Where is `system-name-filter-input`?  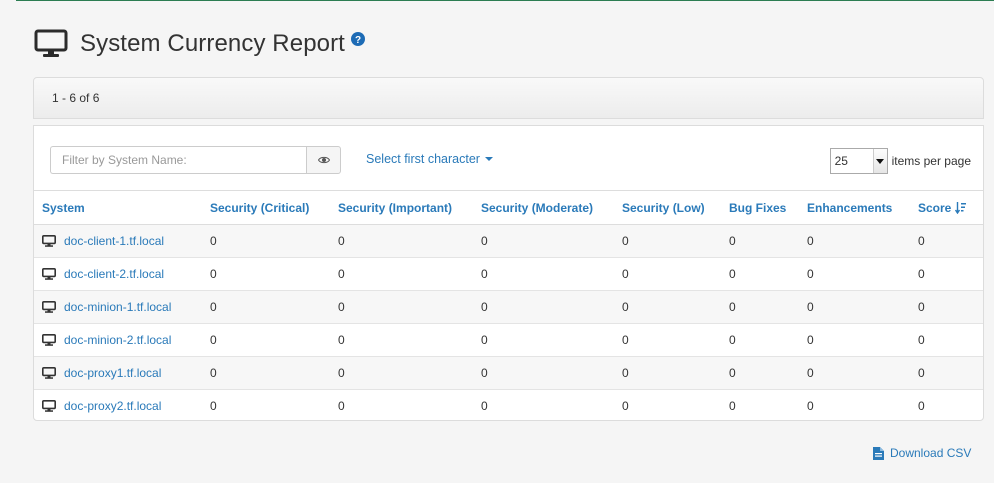
system-name-filter-input is located at coordinates (178, 160).